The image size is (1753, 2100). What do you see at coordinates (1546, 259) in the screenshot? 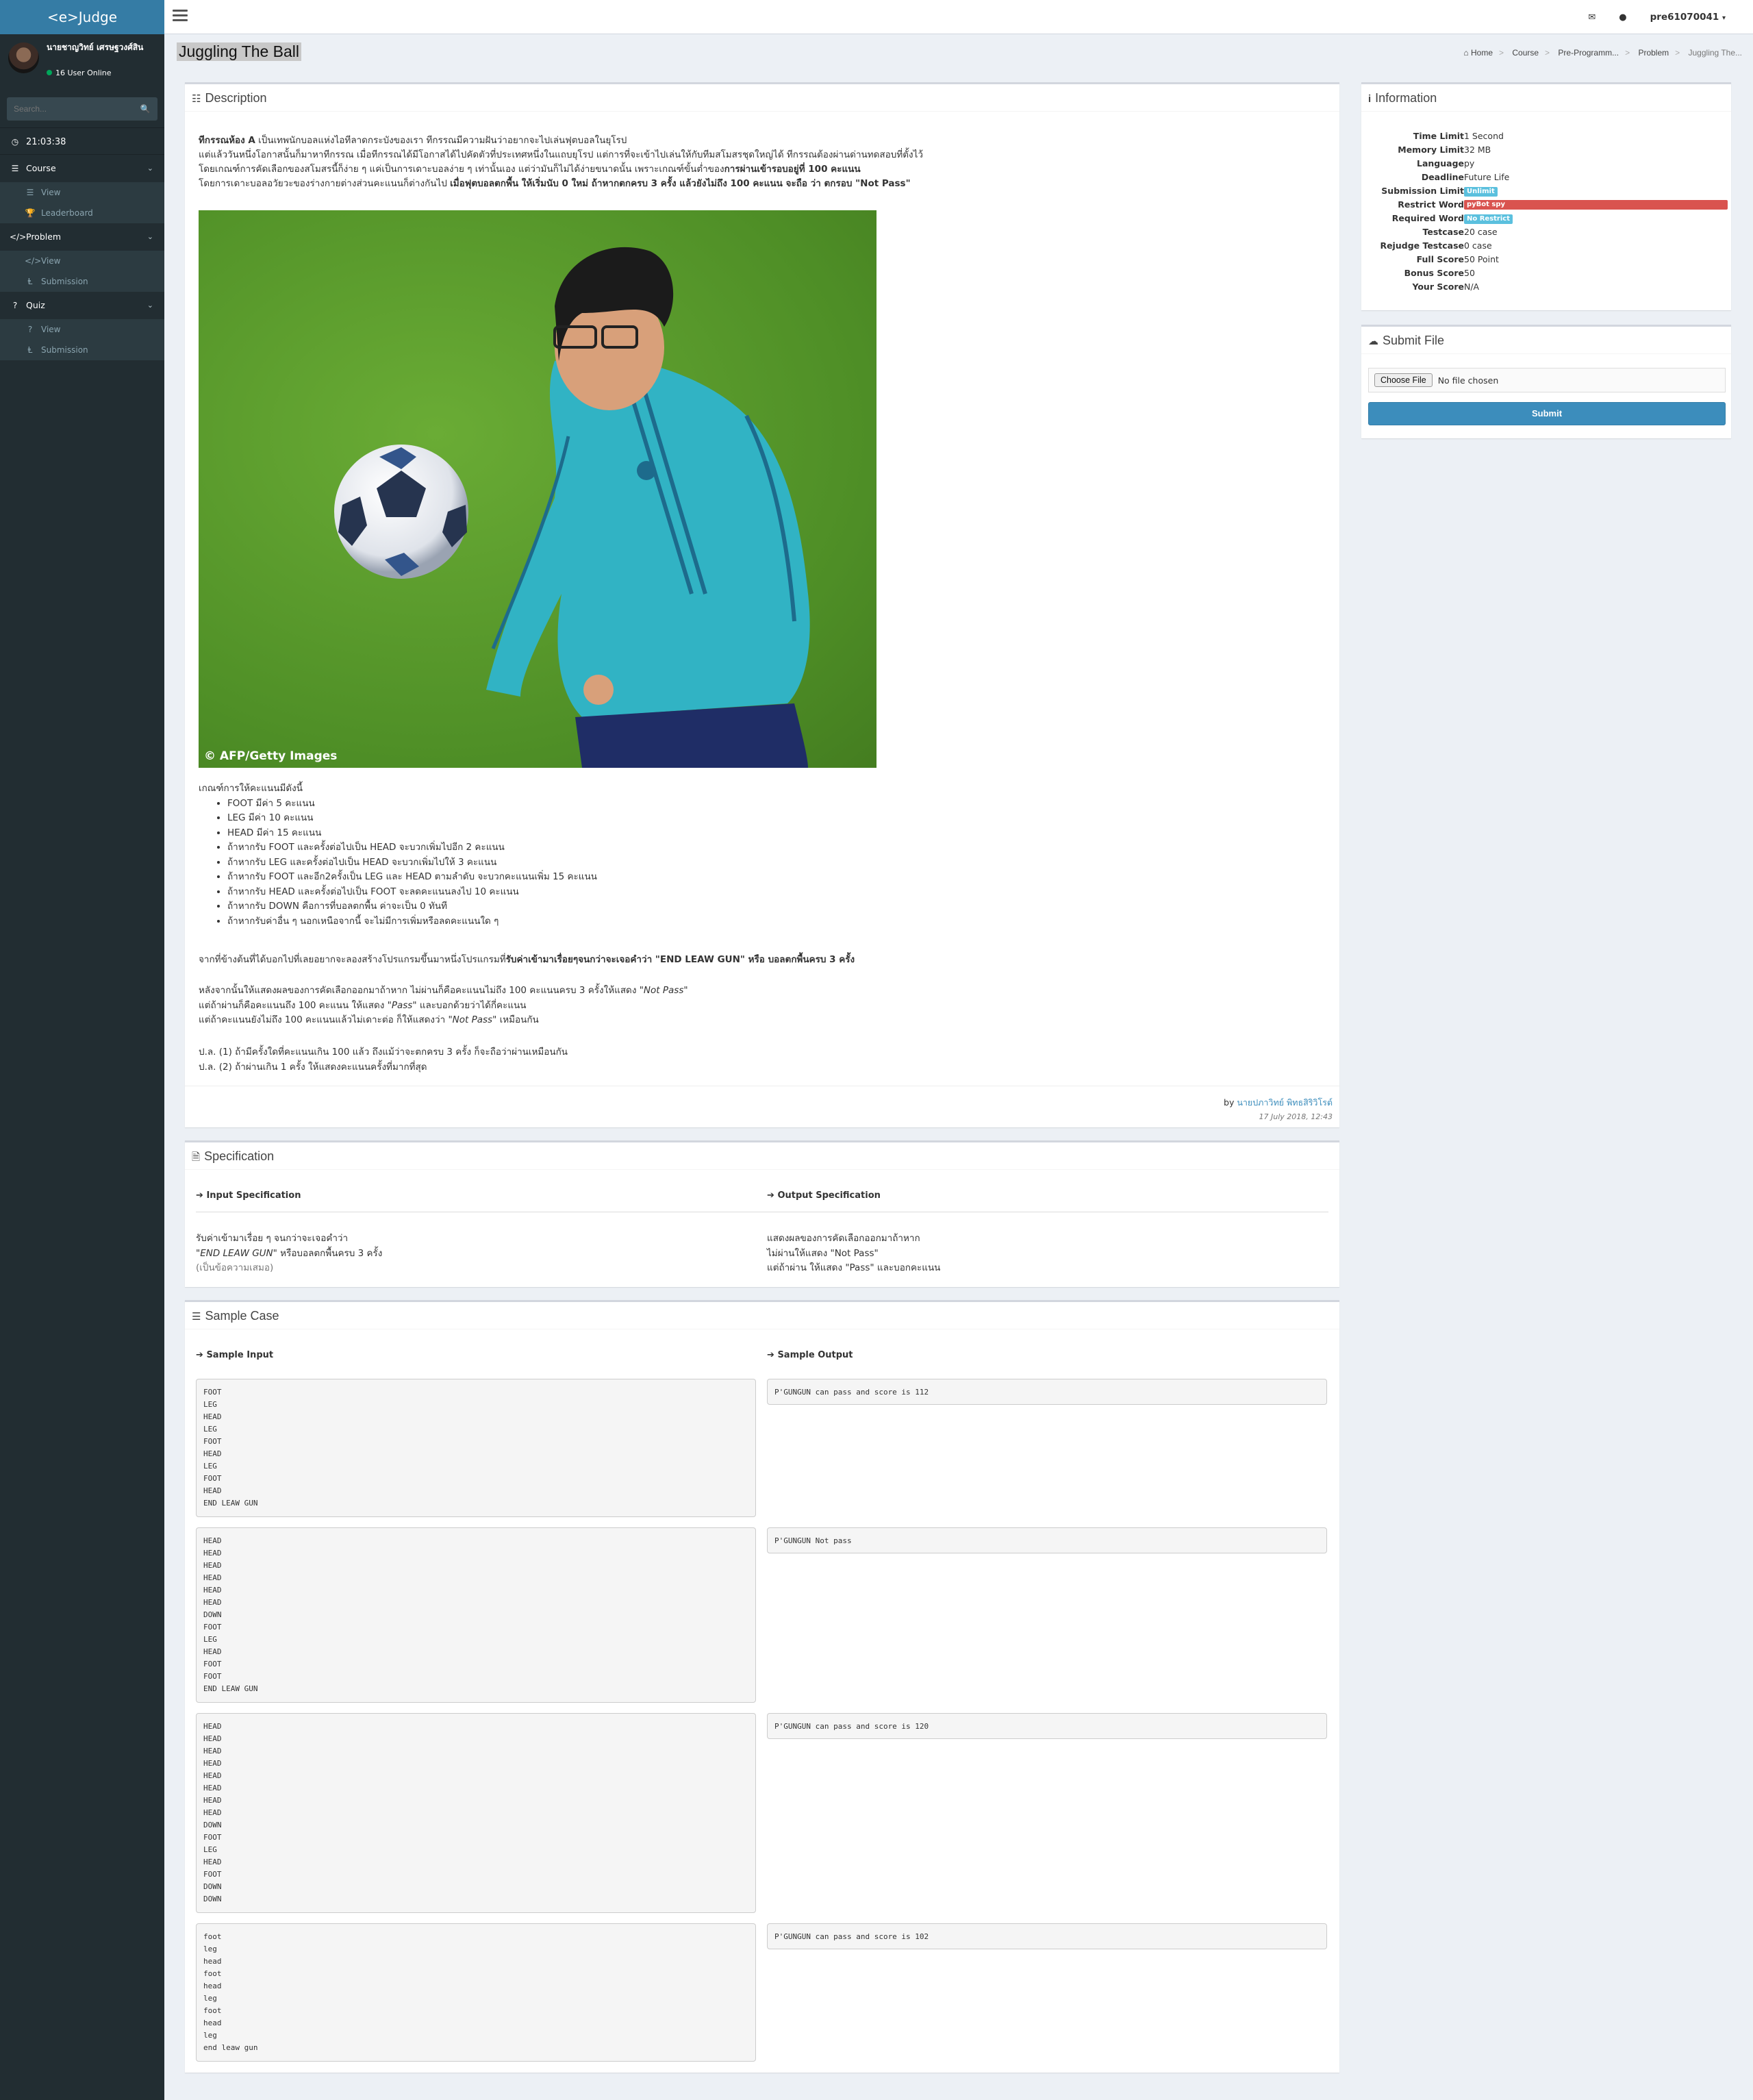
I see `info-row: Full Score 50 Point` at bounding box center [1546, 259].